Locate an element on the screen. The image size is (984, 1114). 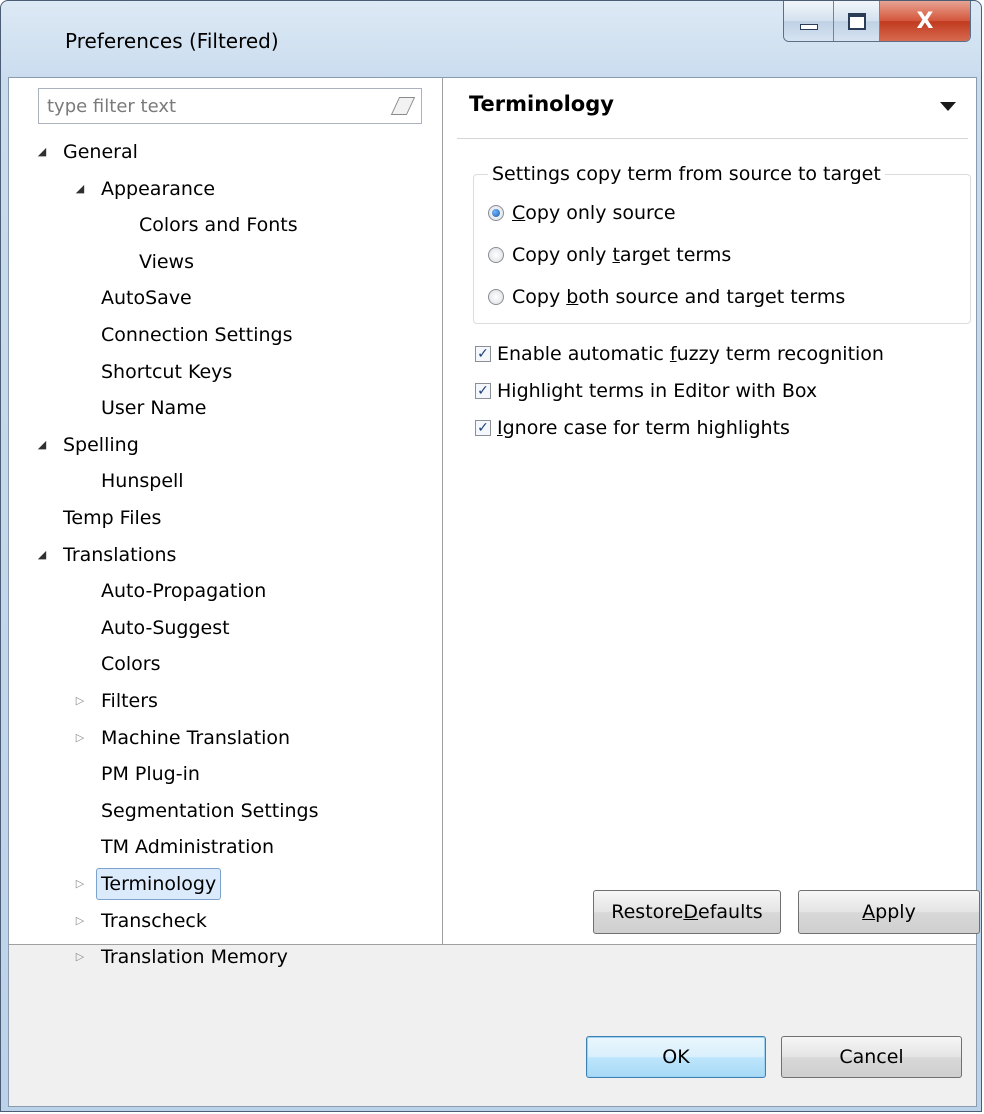
label-text: gnore case for term highlights is located at coordinates (646, 428).